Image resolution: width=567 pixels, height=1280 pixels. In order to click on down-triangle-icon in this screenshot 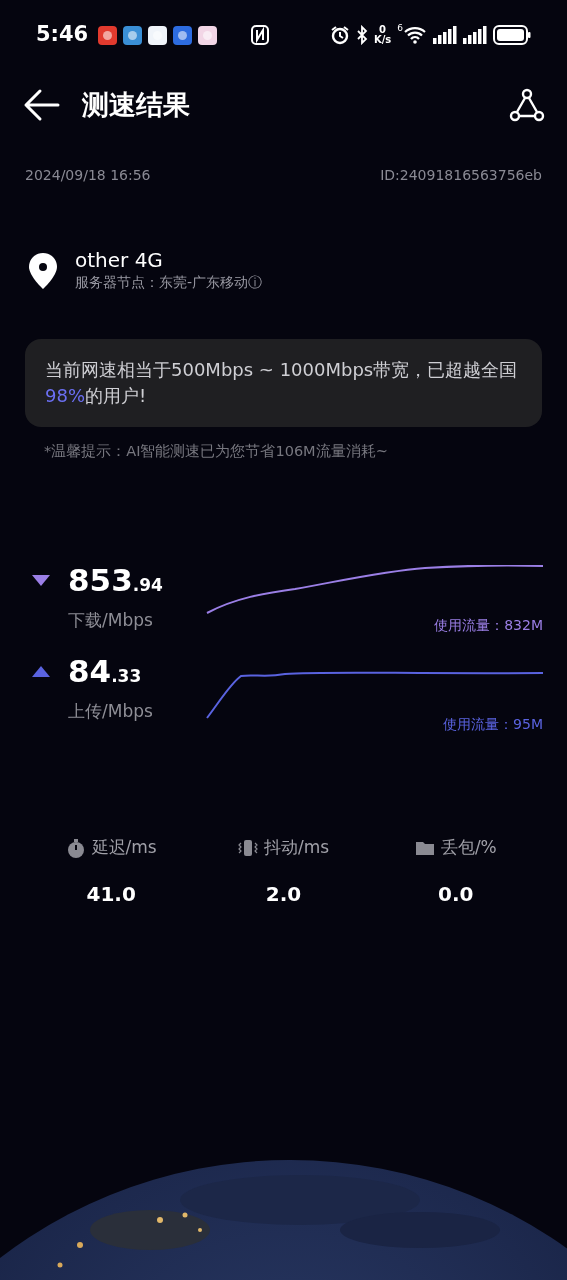, I will do `click(41, 580)`.